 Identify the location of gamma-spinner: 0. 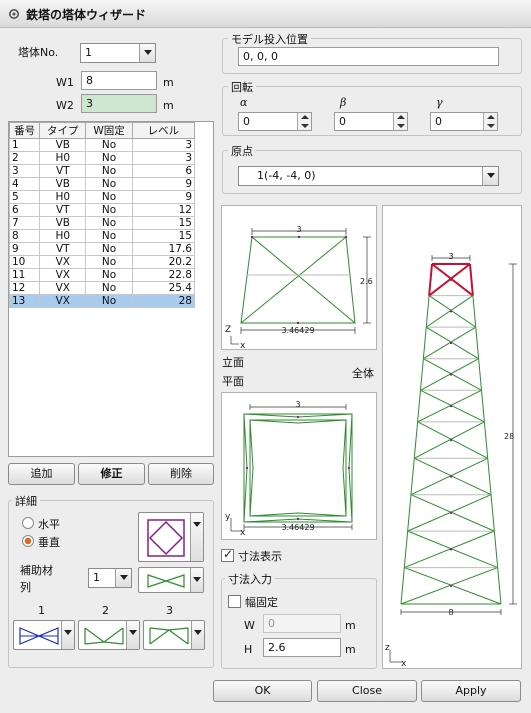
(464, 121).